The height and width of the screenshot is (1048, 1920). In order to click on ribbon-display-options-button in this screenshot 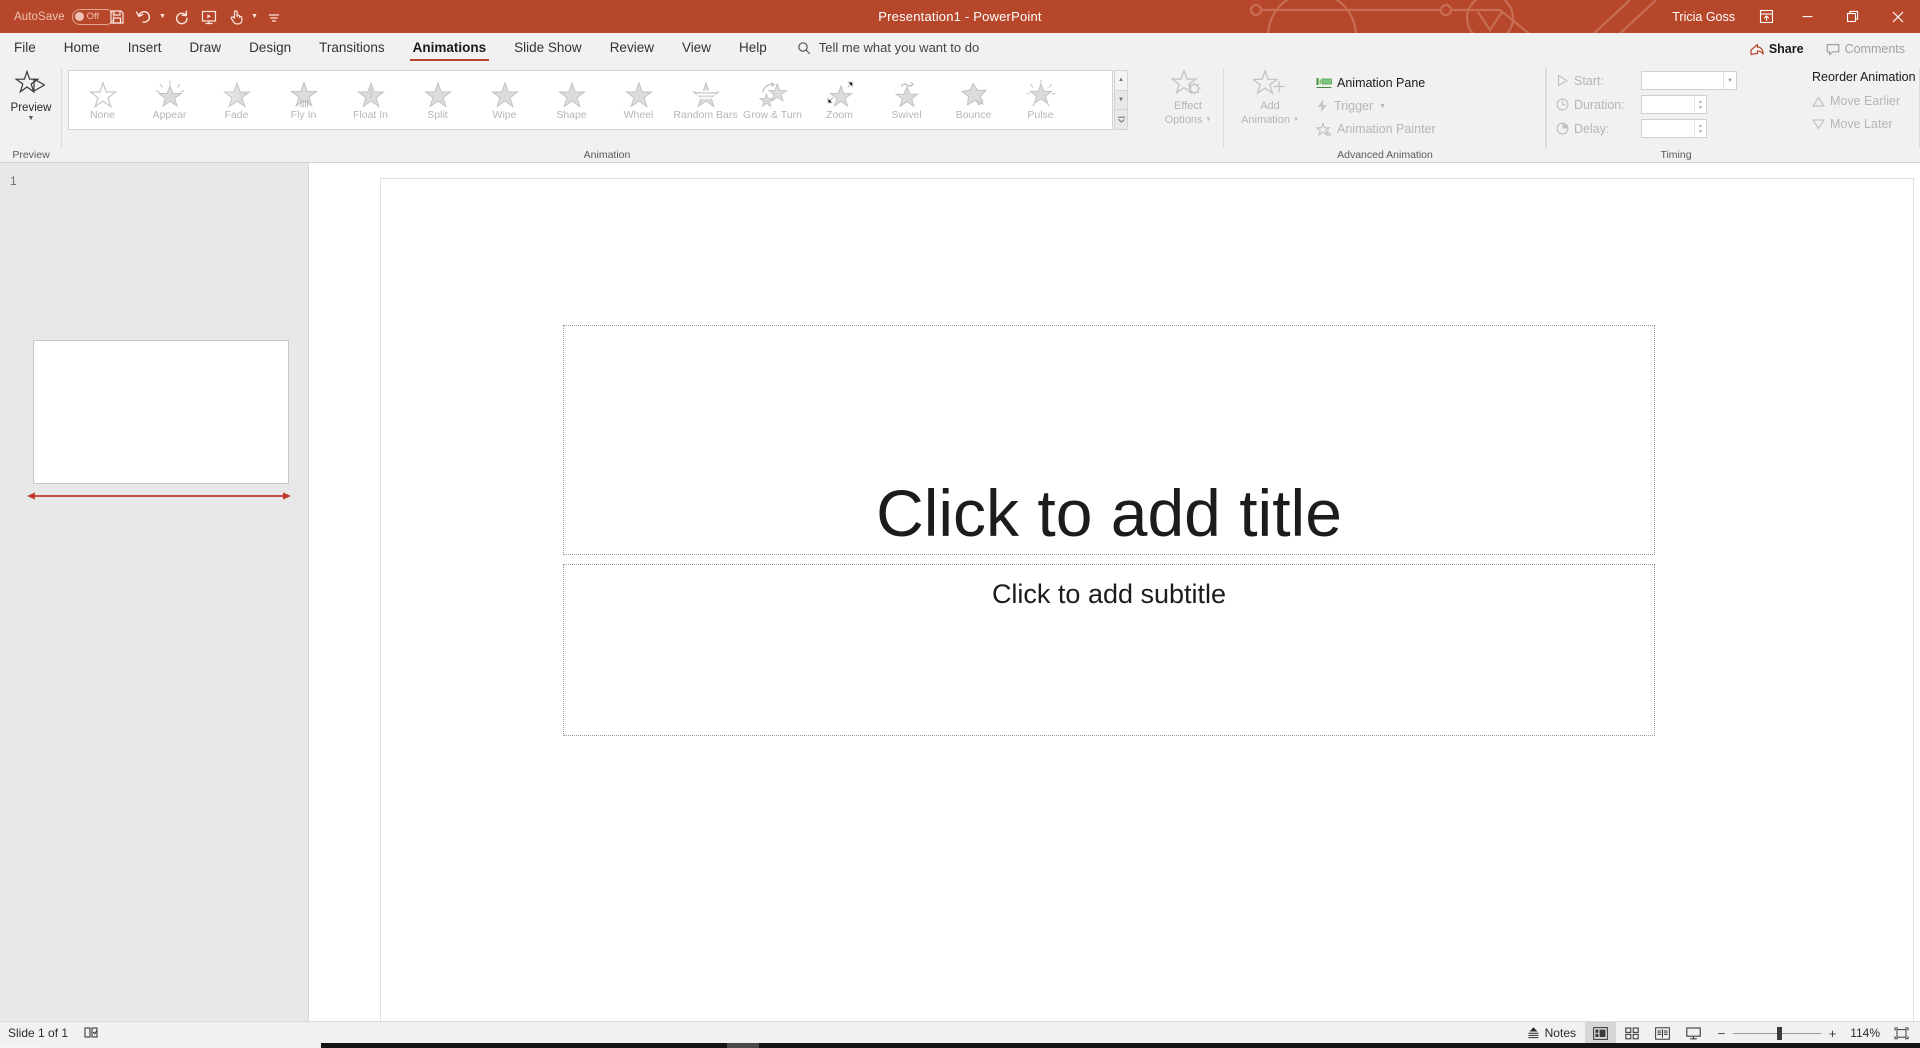, I will do `click(1766, 16)`.